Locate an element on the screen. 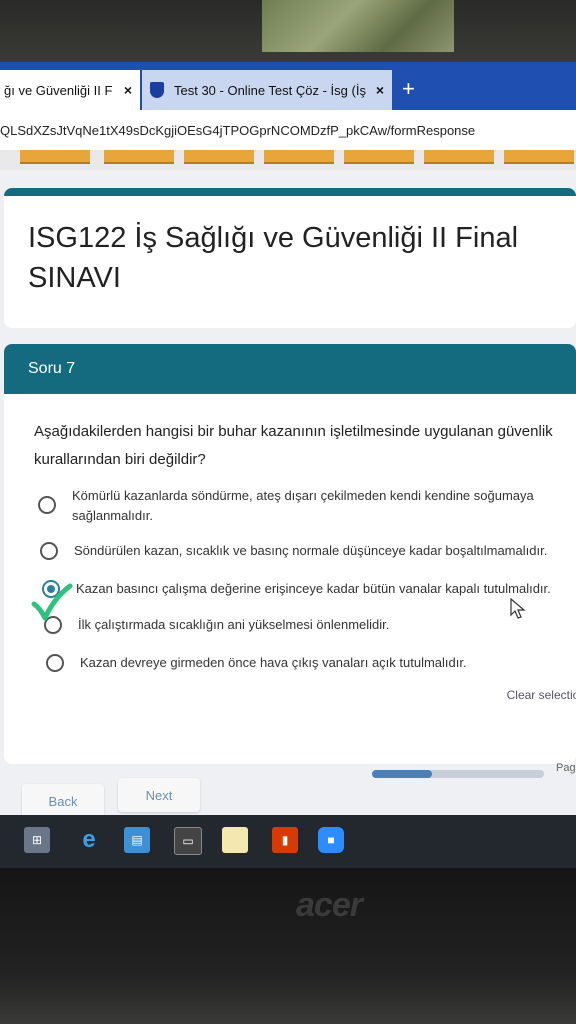 This screenshot has height=1024, width=576. windows-icon: ⊞ is located at coordinates (37, 840).